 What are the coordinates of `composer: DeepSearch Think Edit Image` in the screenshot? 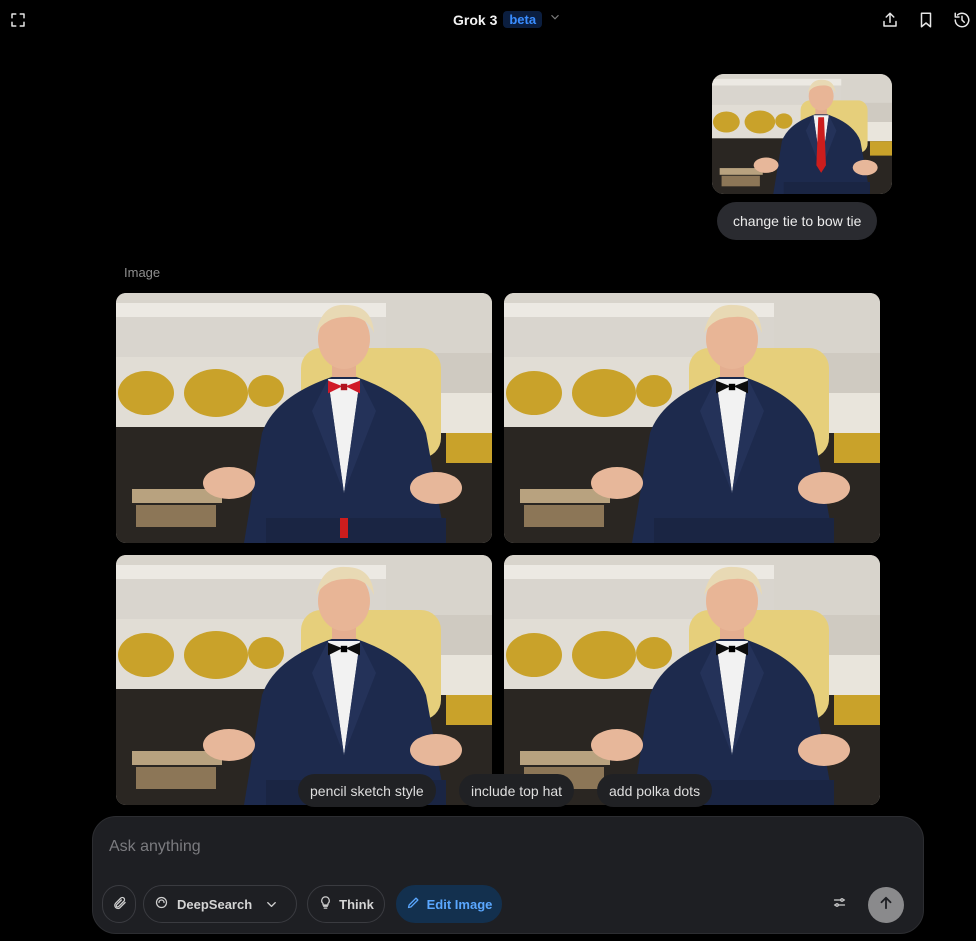 It's located at (508, 875).